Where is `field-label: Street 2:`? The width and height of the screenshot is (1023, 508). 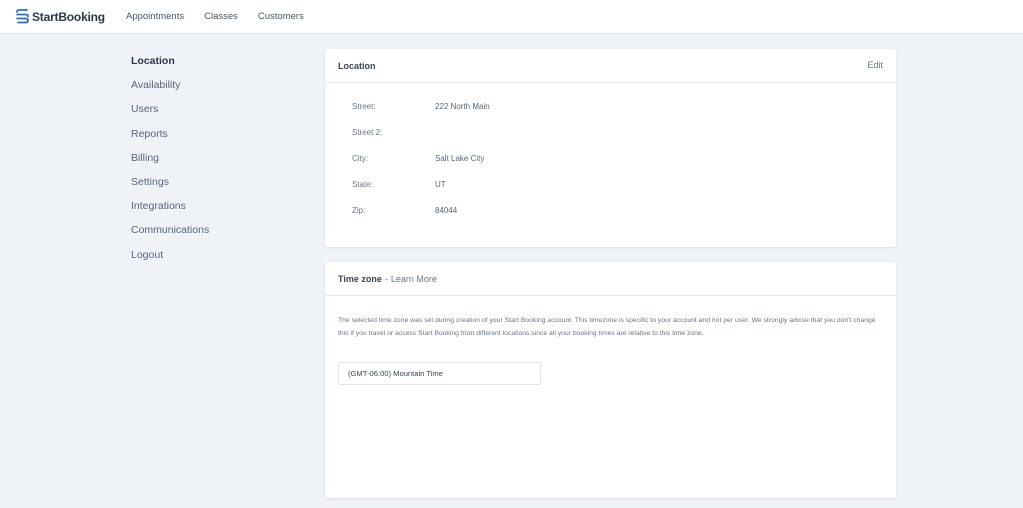 field-label: Street 2: is located at coordinates (367, 132).